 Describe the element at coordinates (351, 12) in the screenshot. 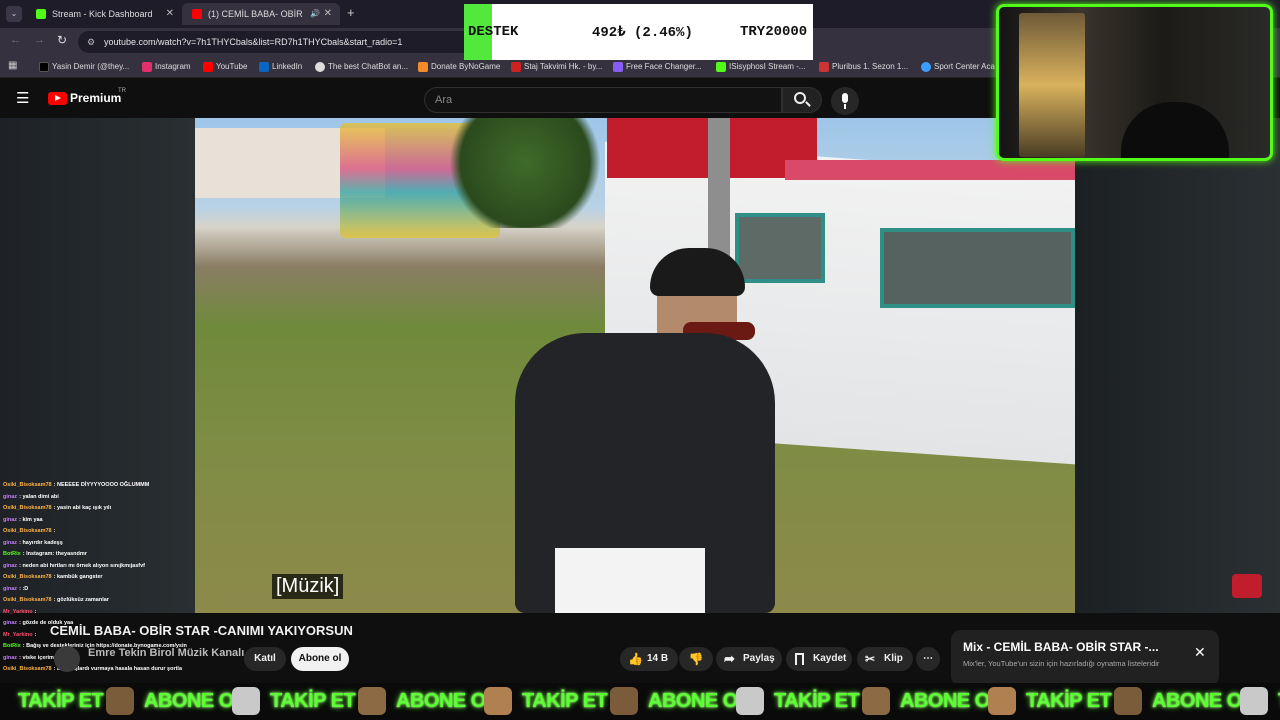

I see `new-tab-button: +` at that location.